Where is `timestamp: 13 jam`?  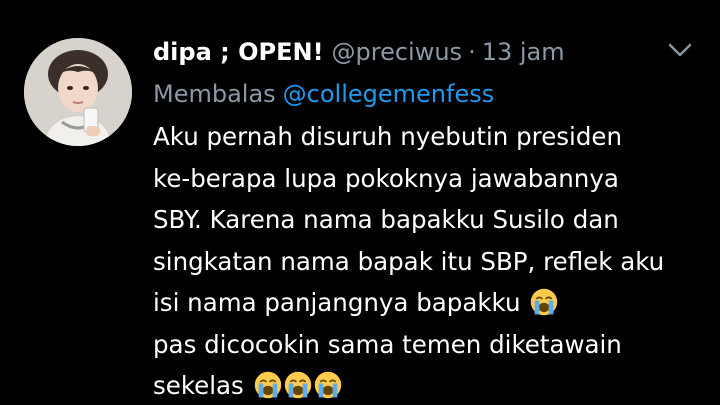 timestamp: 13 jam is located at coordinates (523, 52).